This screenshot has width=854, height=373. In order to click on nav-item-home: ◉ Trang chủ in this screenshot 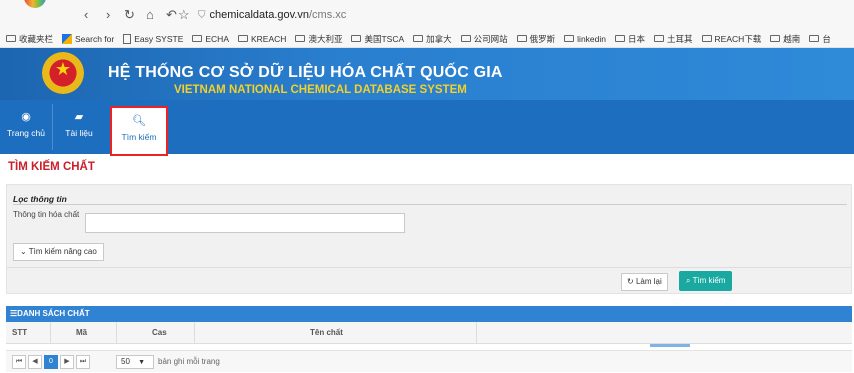, I will do `click(26, 127)`.